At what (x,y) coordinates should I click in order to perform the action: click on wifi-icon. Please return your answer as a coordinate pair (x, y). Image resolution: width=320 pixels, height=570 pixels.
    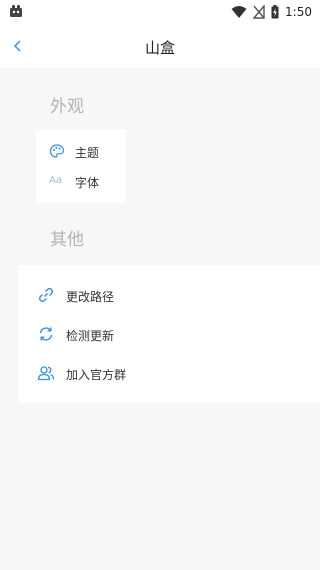
    Looking at the image, I should click on (239, 12).